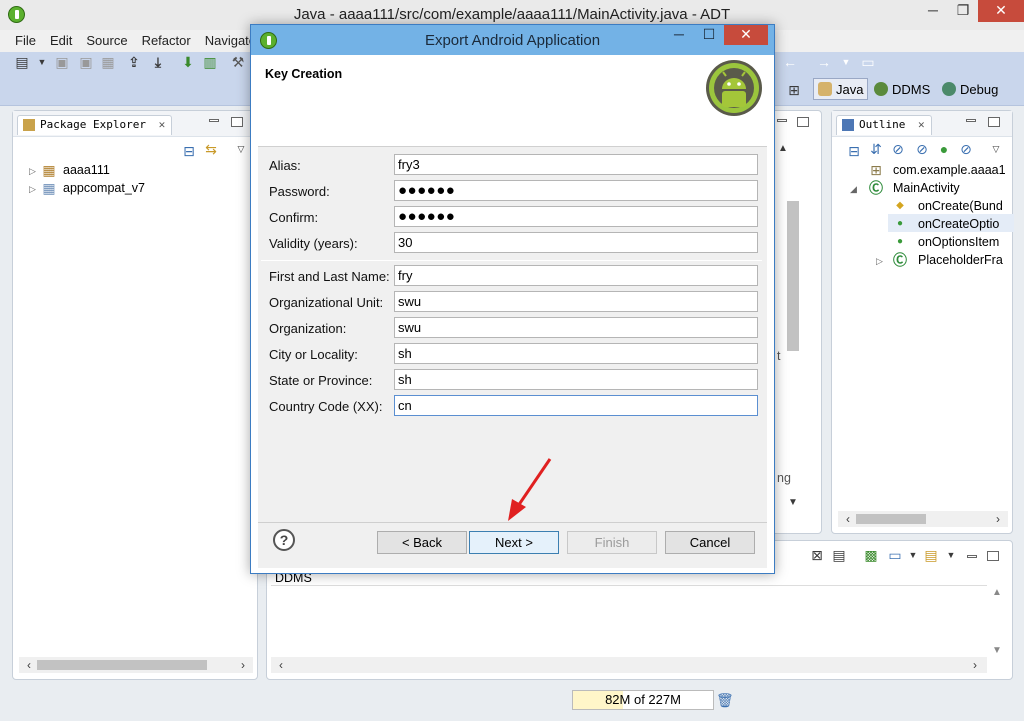 This screenshot has width=1024, height=721. What do you see at coordinates (793, 276) in the screenshot?
I see `editor-vscroll-thumb` at bounding box center [793, 276].